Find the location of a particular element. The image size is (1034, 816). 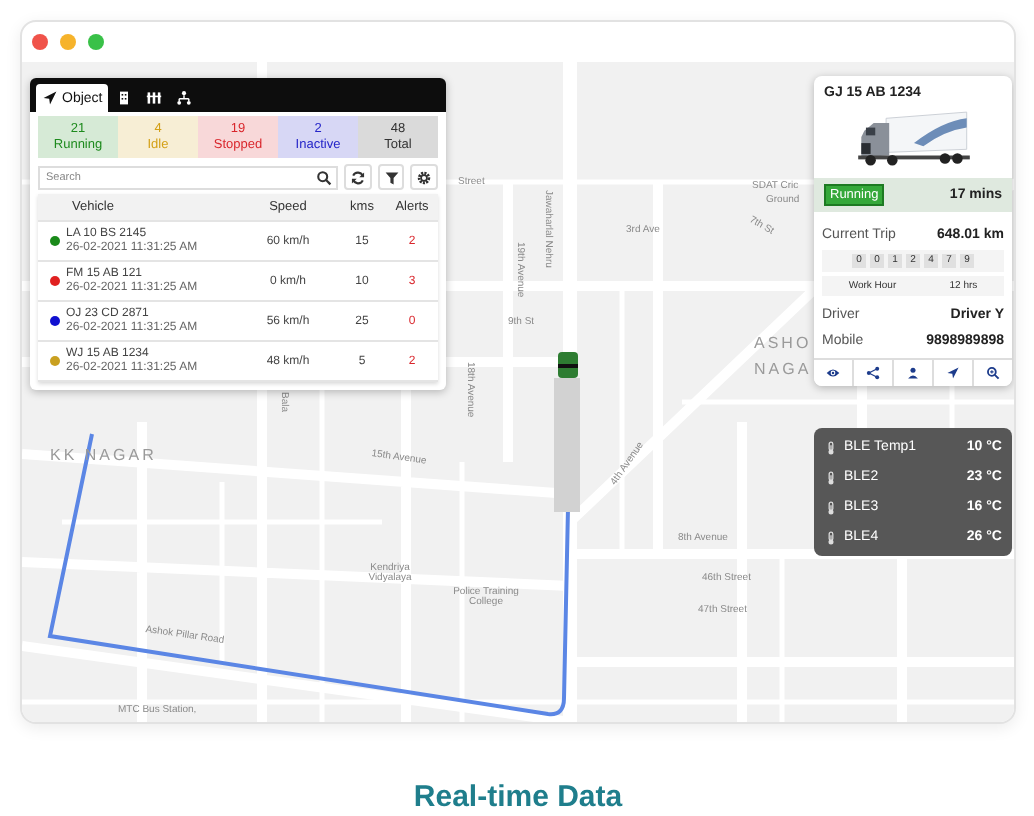

person-icon is located at coordinates (913, 373).